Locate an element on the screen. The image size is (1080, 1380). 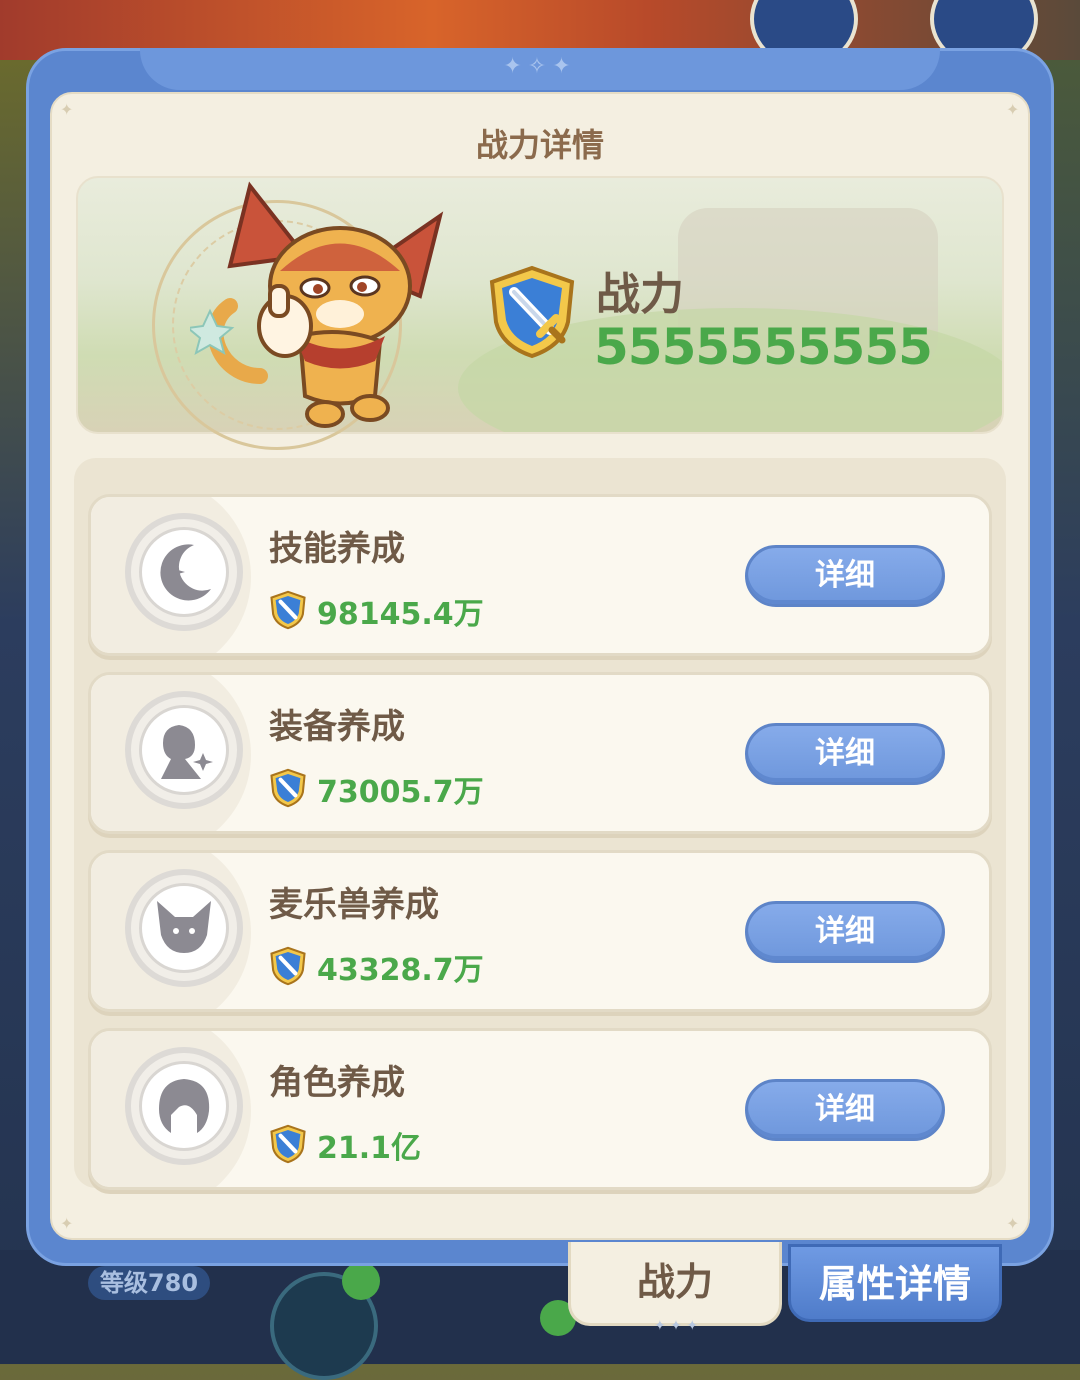
sparkle-icon: ✦✧✦ is located at coordinates (540, 66).